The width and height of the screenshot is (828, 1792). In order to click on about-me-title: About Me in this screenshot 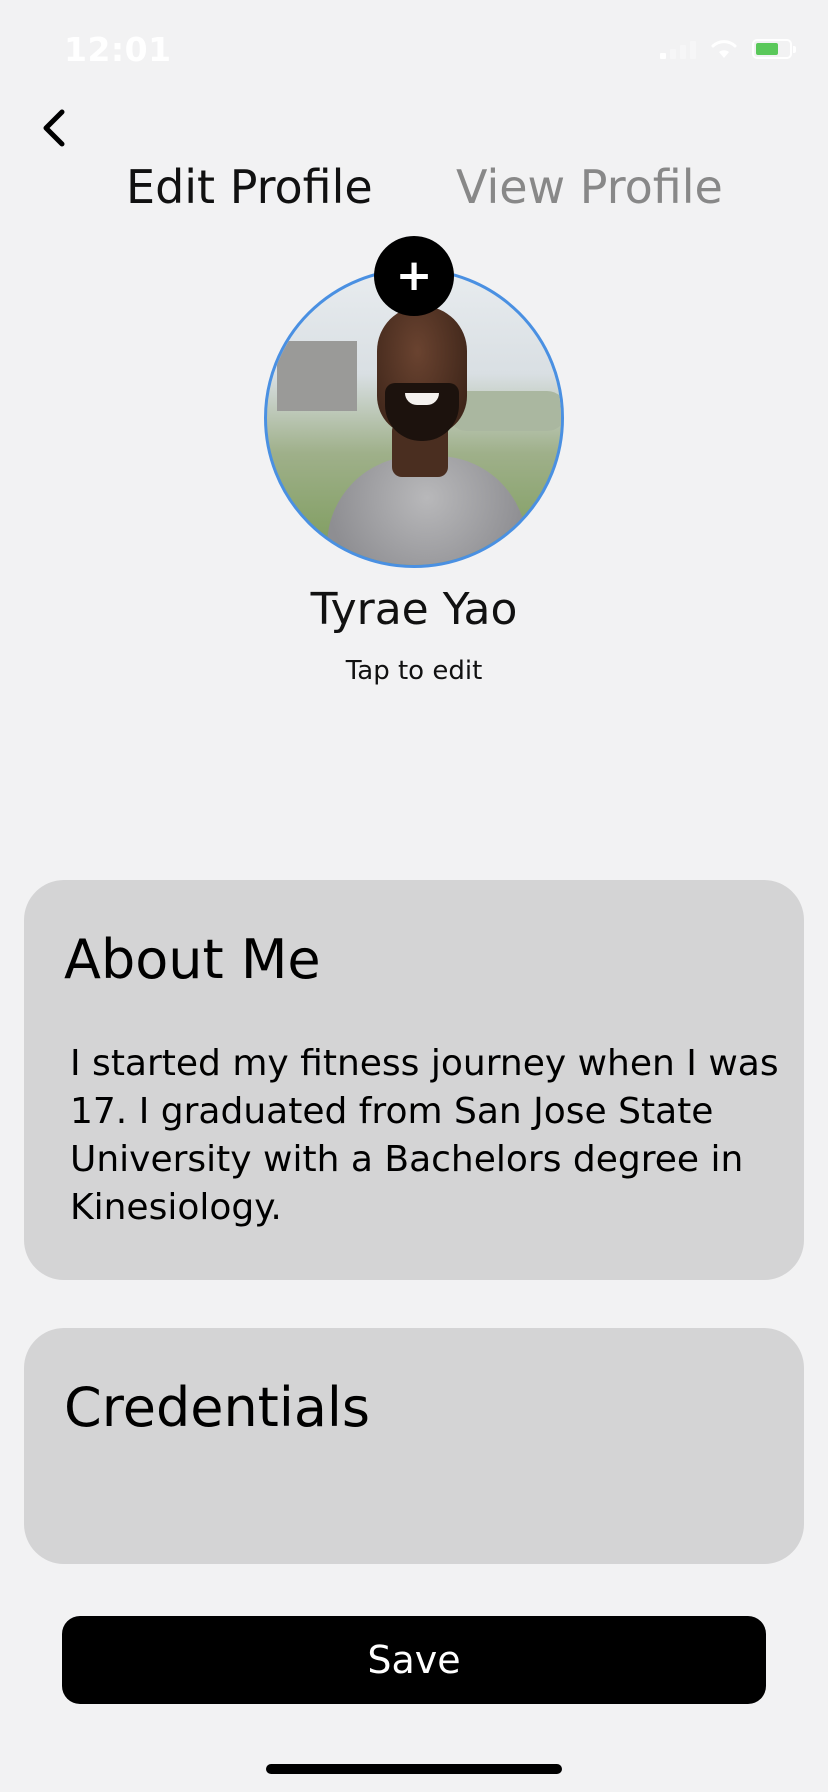, I will do `click(192, 959)`.